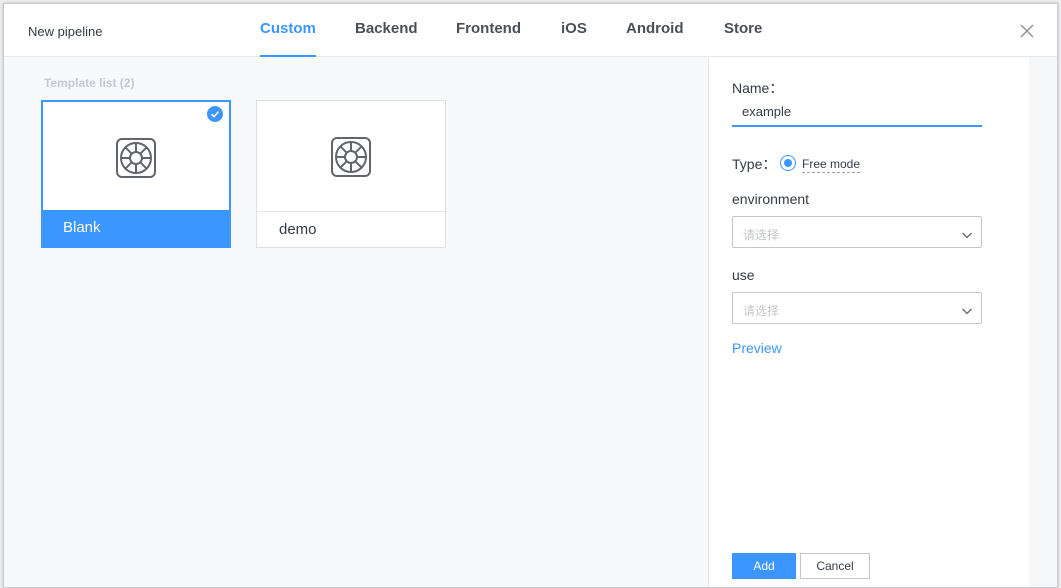 The image size is (1061, 588). I want to click on free-mode-radio, so click(788, 163).